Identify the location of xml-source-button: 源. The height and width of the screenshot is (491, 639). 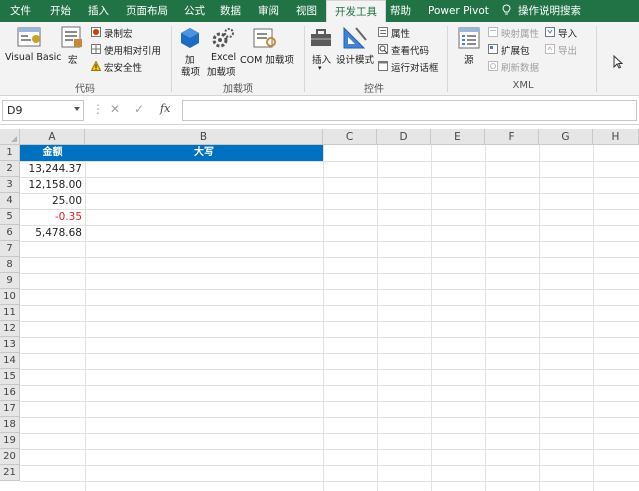
(469, 59).